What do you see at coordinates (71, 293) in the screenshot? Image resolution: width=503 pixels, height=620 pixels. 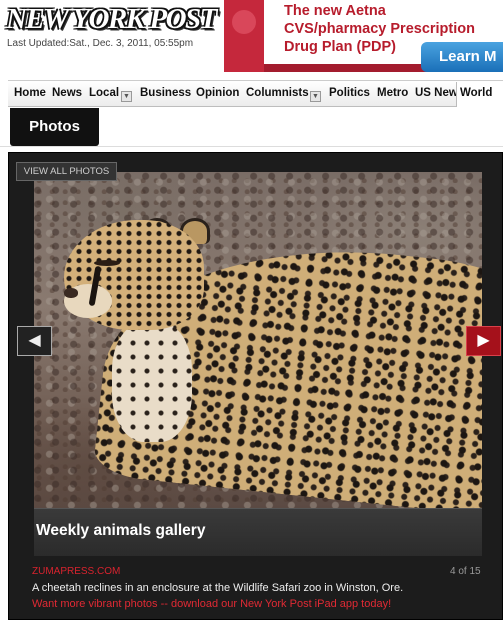 I see `cheetah-nose` at bounding box center [71, 293].